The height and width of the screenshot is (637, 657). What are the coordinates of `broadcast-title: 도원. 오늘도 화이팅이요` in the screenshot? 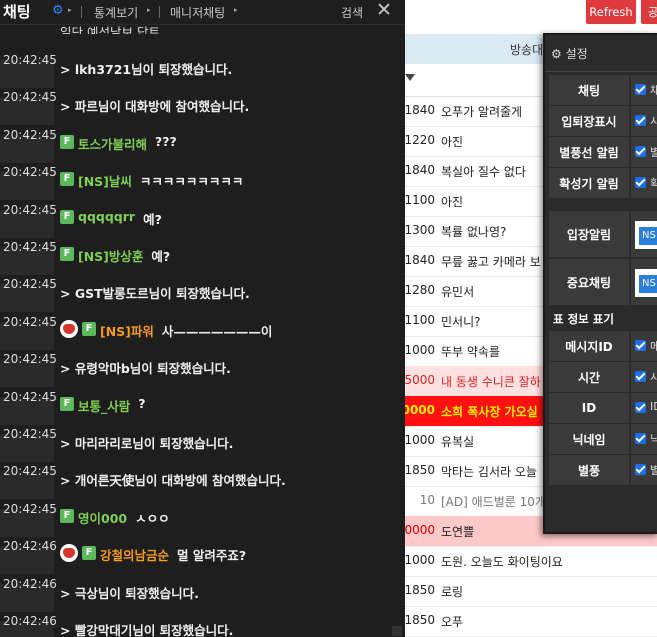 It's located at (502, 562).